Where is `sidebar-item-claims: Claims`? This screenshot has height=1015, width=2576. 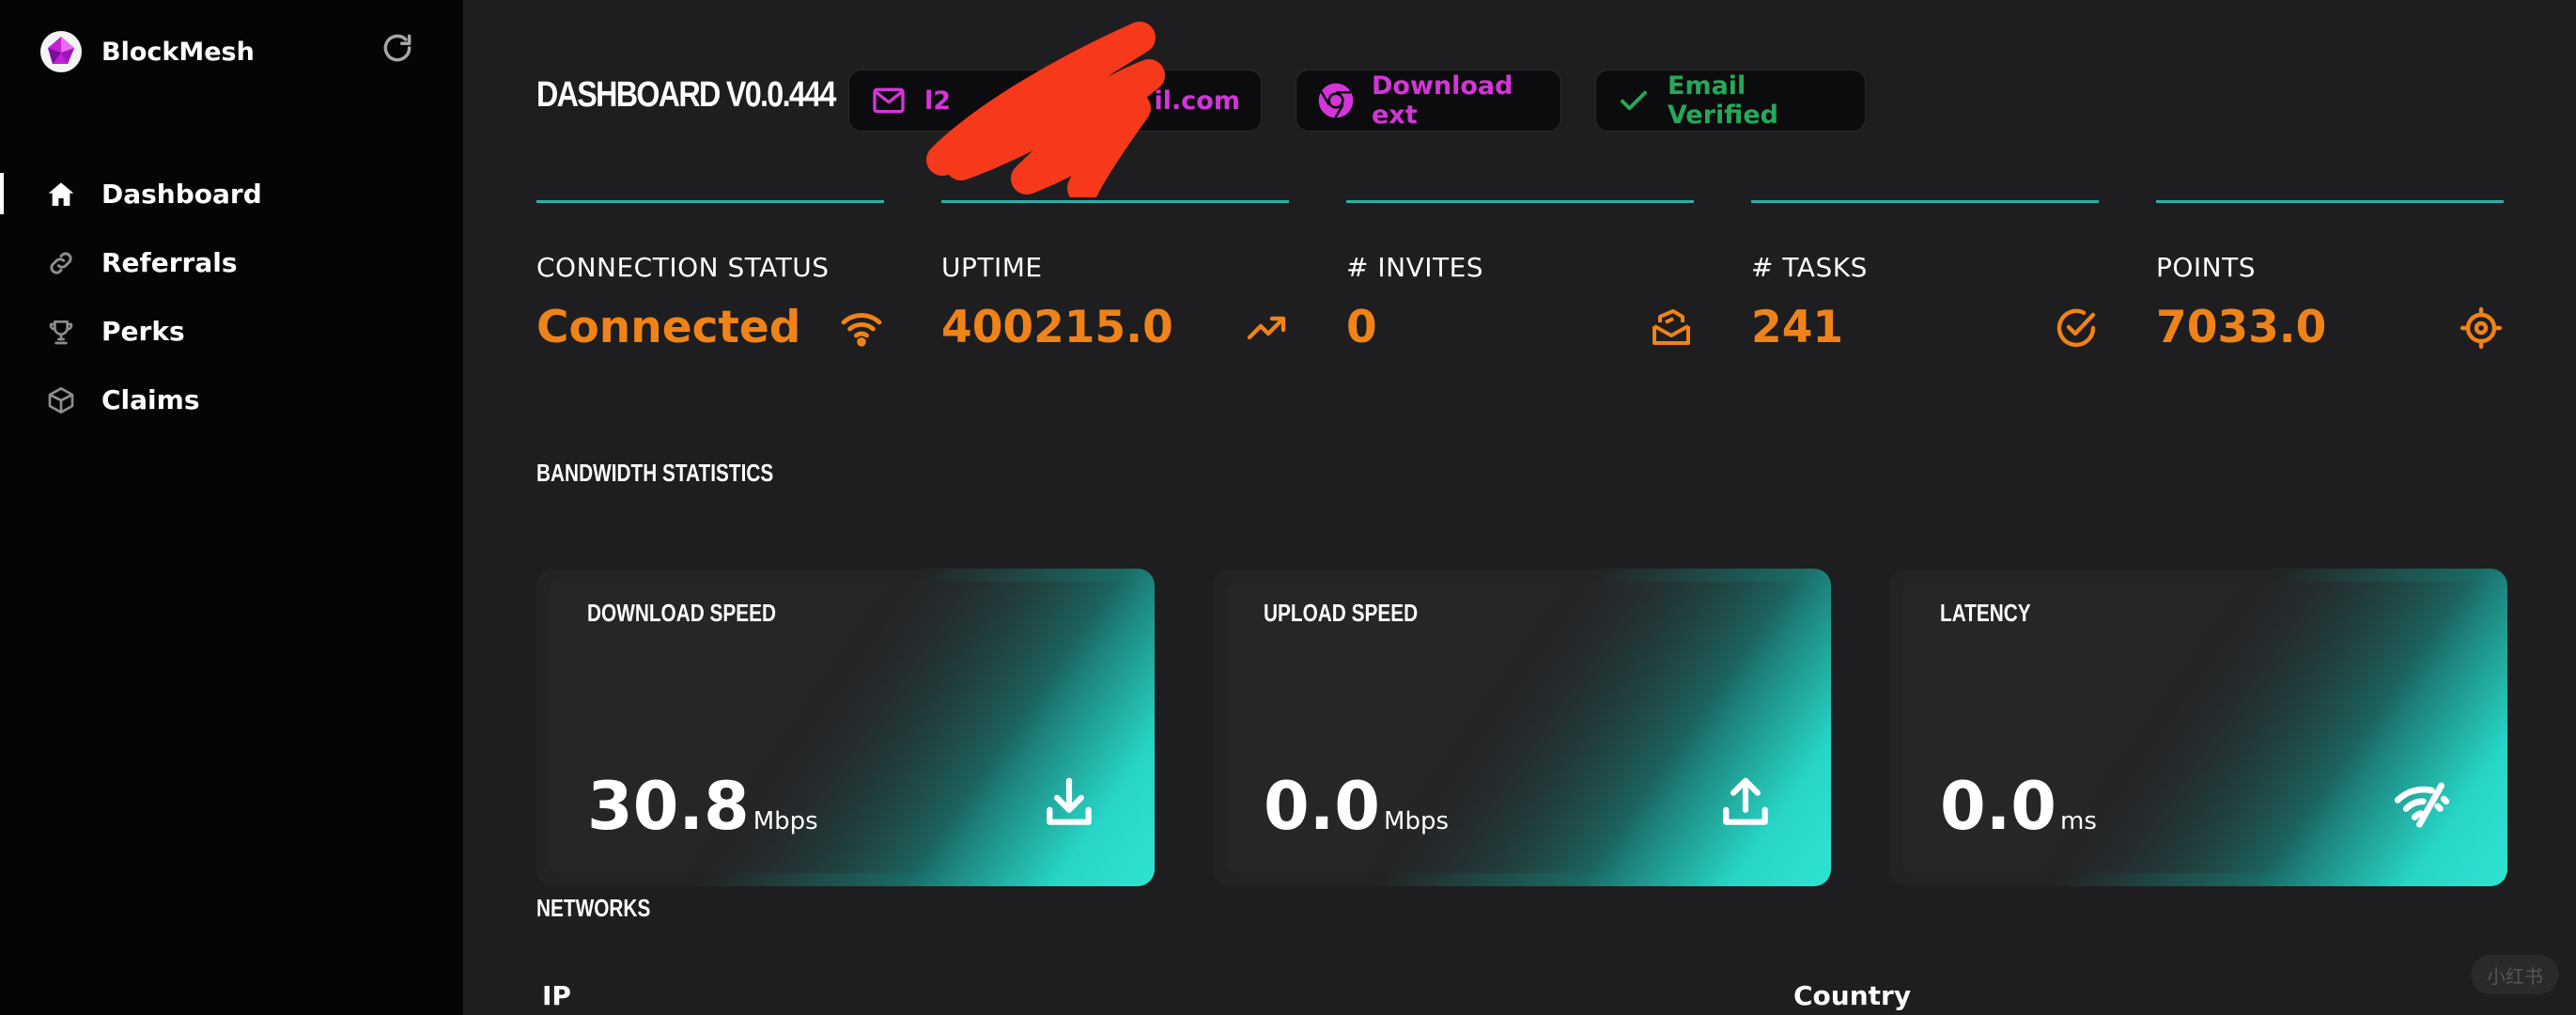
sidebar-item-claims: Claims is located at coordinates (231, 400).